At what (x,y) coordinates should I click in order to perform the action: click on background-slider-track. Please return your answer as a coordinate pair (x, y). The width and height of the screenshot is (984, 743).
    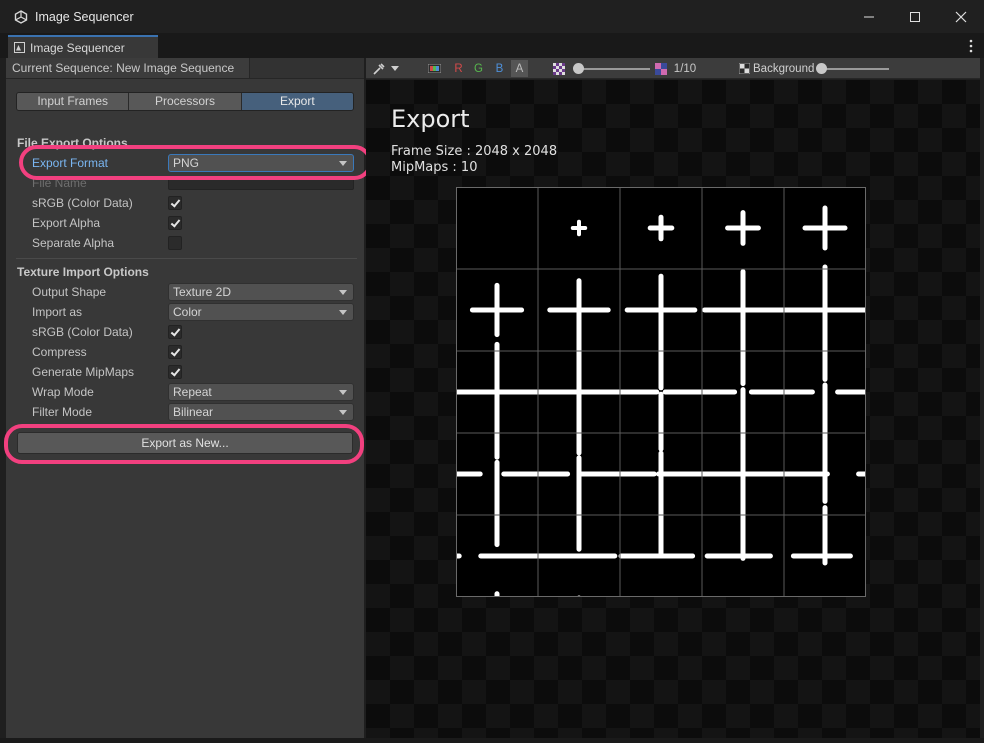
    Looking at the image, I should click on (855, 69).